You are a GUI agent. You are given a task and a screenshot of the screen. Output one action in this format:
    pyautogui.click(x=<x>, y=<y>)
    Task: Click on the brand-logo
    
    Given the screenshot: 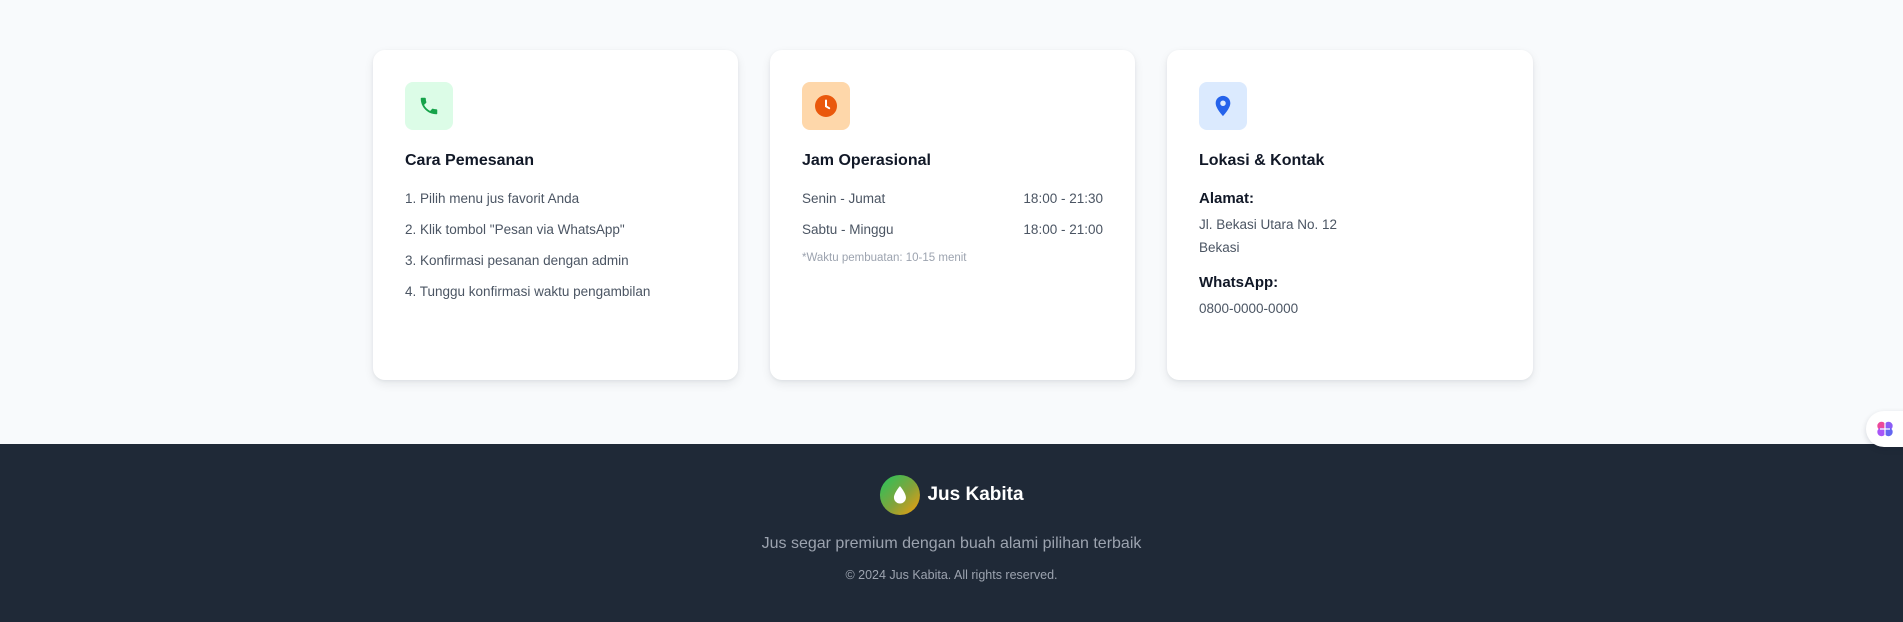 What is the action you would take?
    pyautogui.click(x=899, y=495)
    